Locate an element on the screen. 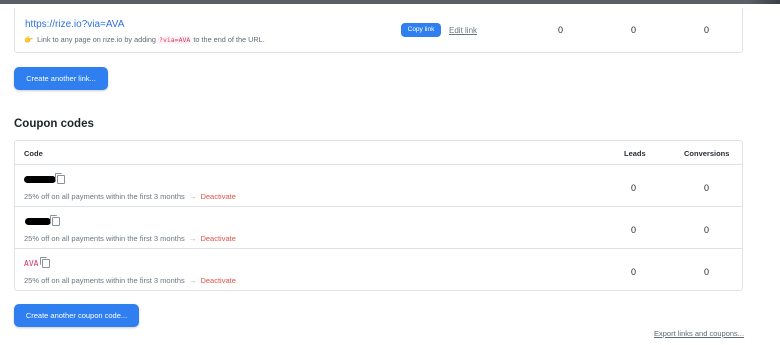 The height and width of the screenshot is (345, 780). link-stat-conversions: 0 is located at coordinates (707, 30).